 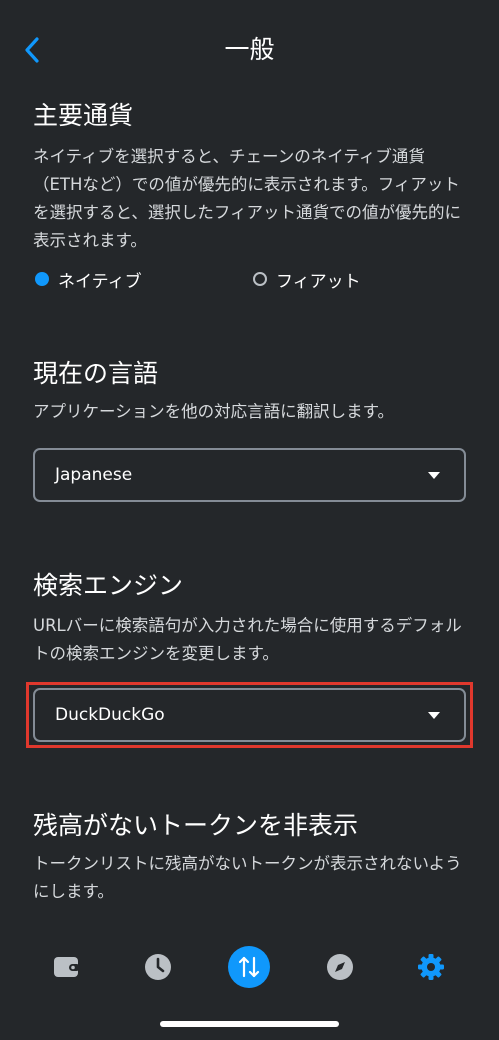 I want to click on primary-currency-title: 主要通貨, so click(x=83, y=115).